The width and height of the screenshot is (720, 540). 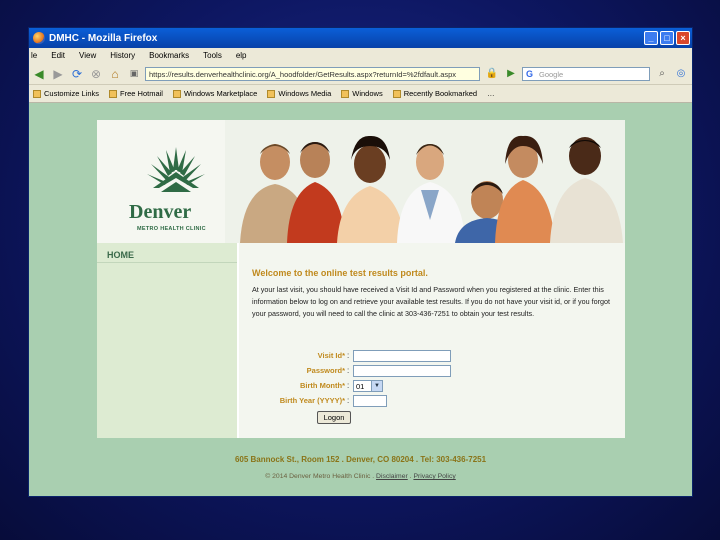 What do you see at coordinates (681, 73) in the screenshot?
I see `status-icon: ◎` at bounding box center [681, 73].